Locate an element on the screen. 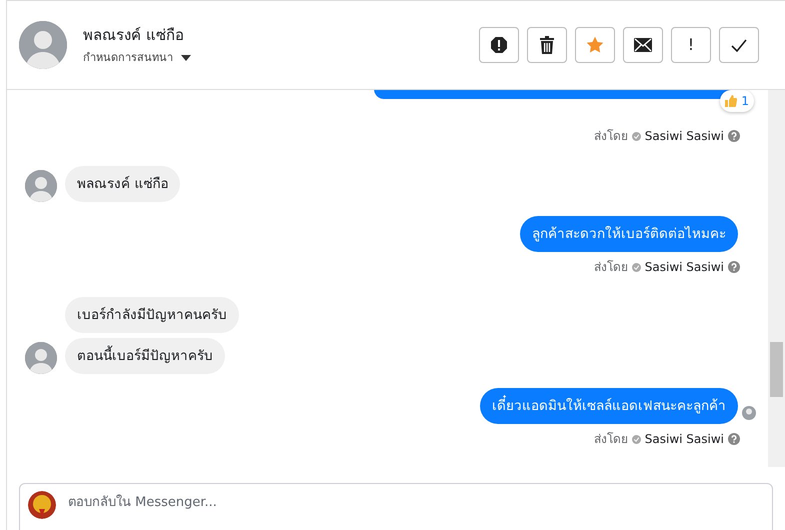 The height and width of the screenshot is (530, 785). message-bubble: เดี๋ยวแอดมินให้เซลล์แอดเฟสนะคะลูกค้า is located at coordinates (609, 406).